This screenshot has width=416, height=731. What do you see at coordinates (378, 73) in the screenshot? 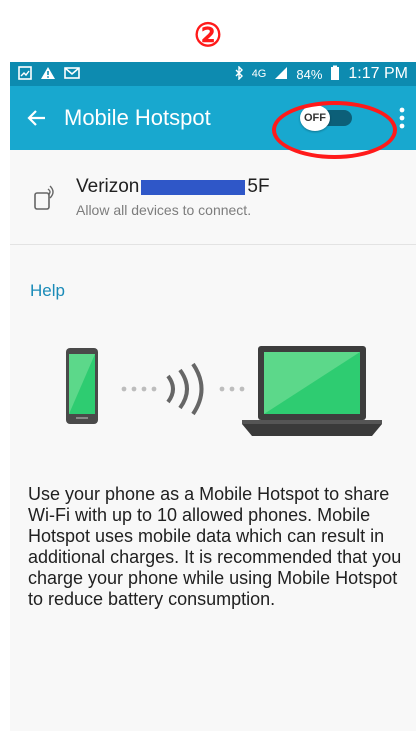
I see `clock: 1:17 PM` at bounding box center [378, 73].